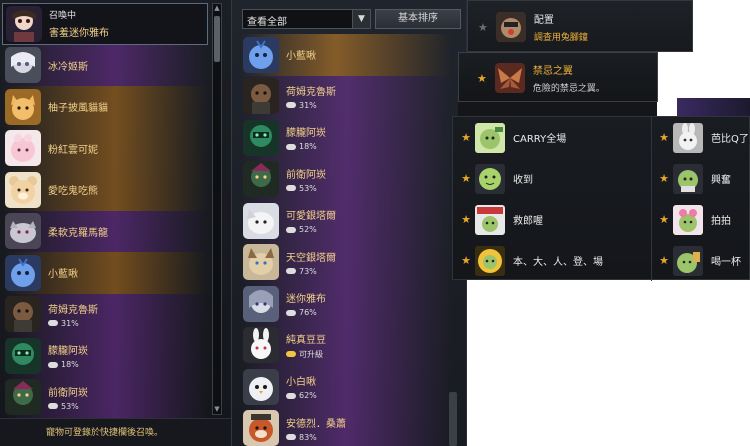 The height and width of the screenshot is (446, 750). What do you see at coordinates (346, 387) in the screenshot?
I see `pet-view-item: 小白啾 62%` at bounding box center [346, 387].